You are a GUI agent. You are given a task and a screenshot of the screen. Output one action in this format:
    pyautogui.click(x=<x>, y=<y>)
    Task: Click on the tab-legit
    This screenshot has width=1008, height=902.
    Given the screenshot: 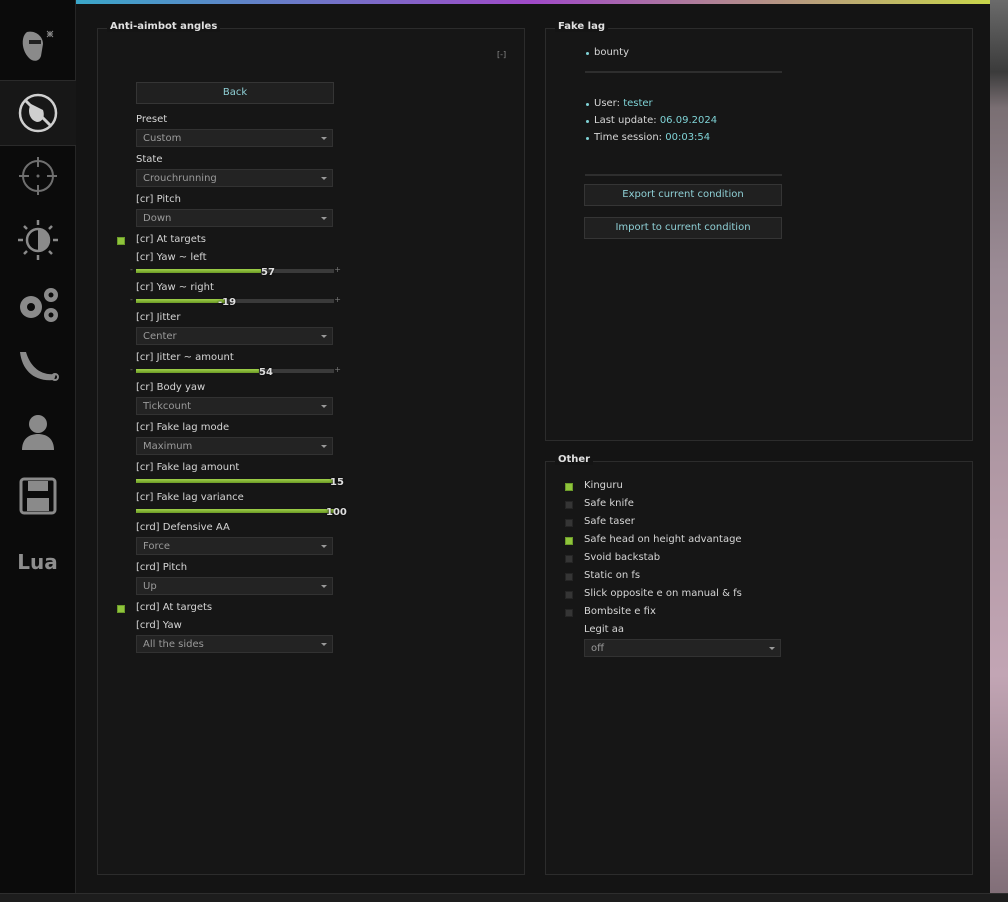 What is the action you would take?
    pyautogui.click(x=37, y=176)
    